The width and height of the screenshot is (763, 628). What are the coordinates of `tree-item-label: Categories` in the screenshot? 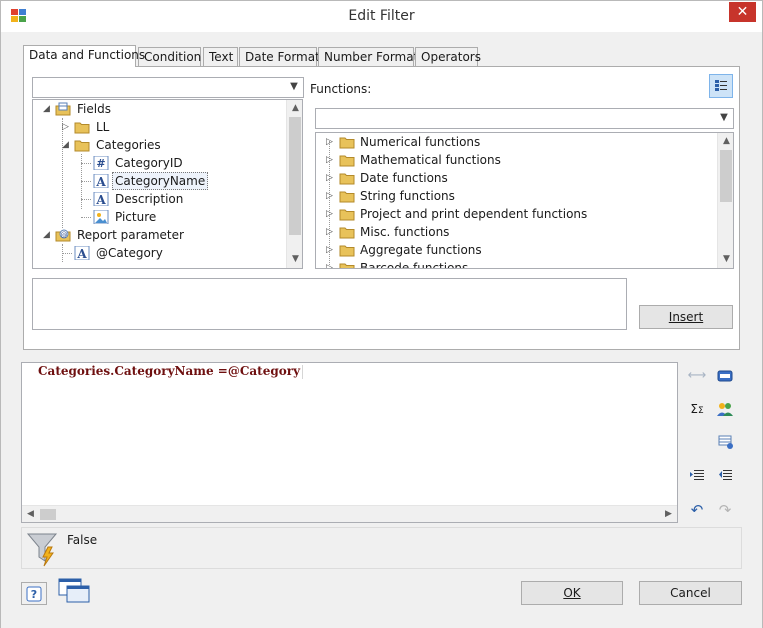 It's located at (128, 145).